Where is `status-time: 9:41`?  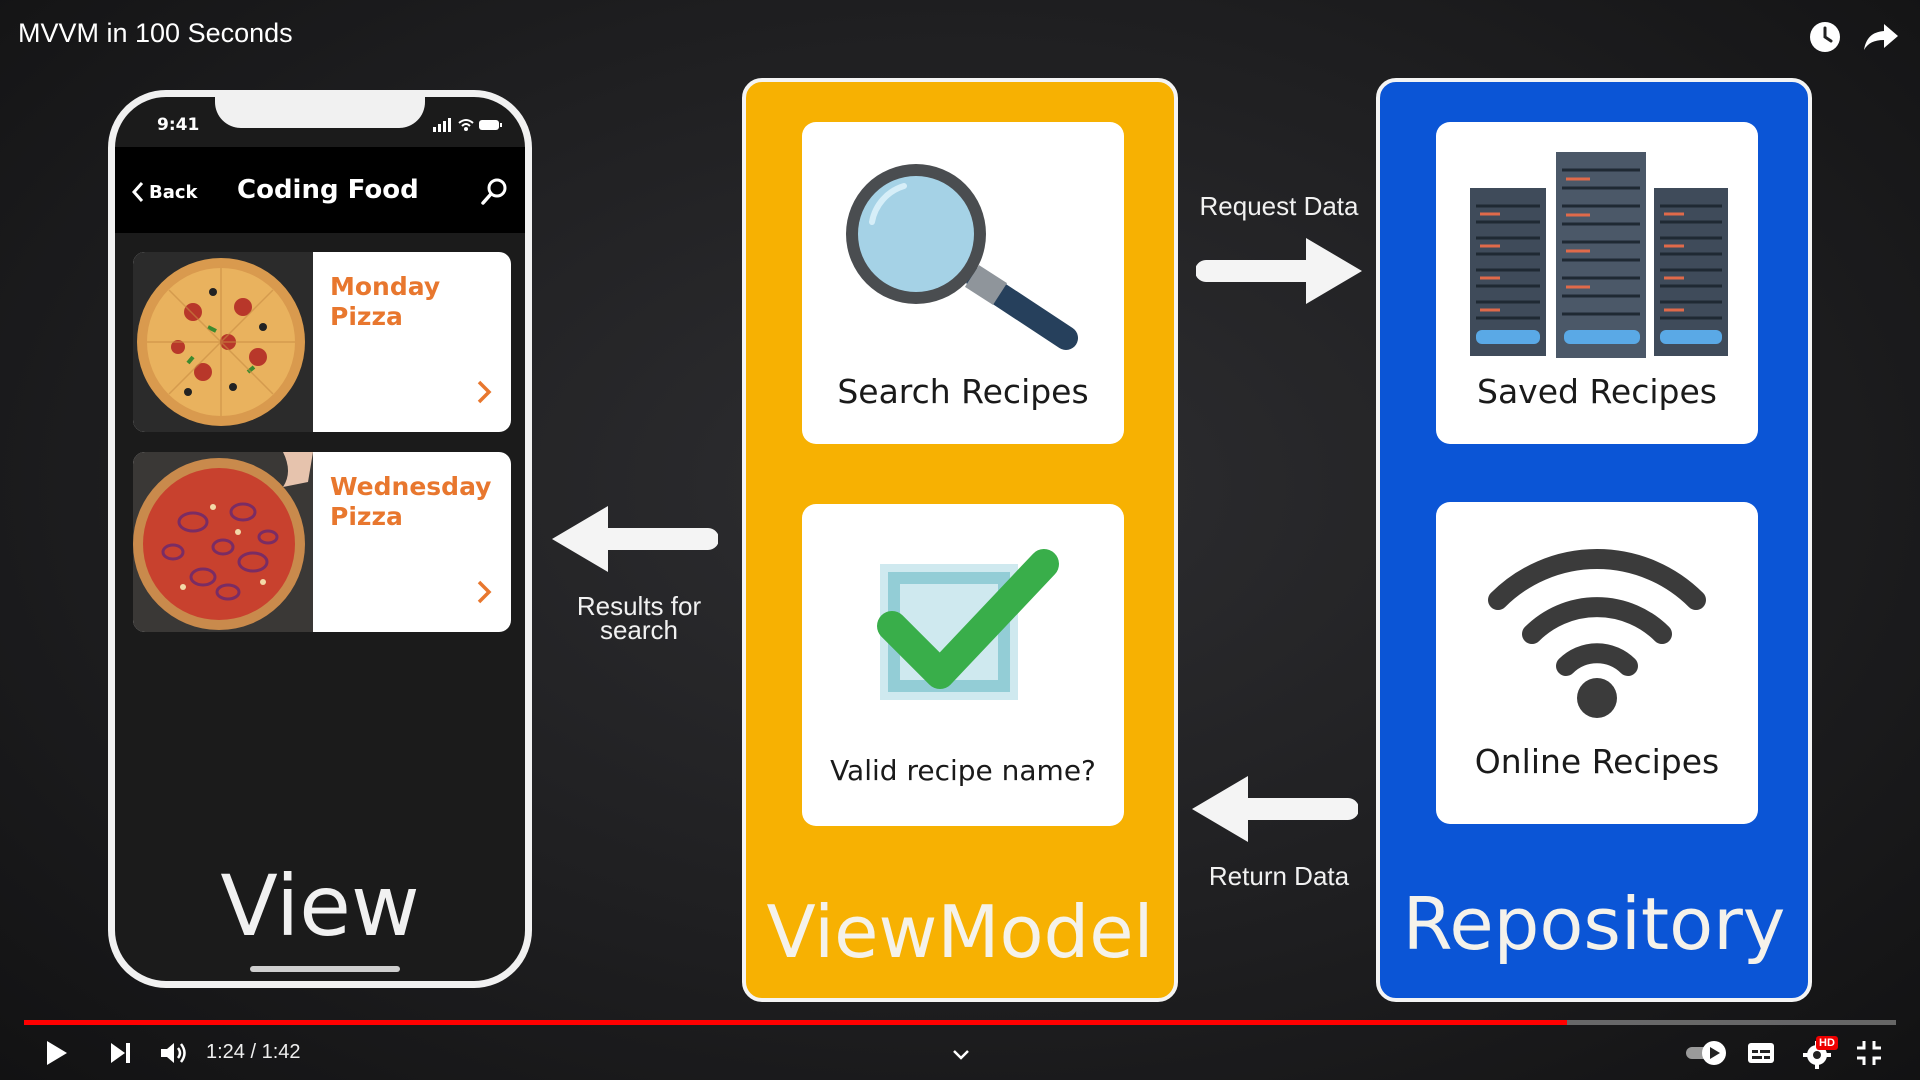 status-time: 9:41 is located at coordinates (178, 125).